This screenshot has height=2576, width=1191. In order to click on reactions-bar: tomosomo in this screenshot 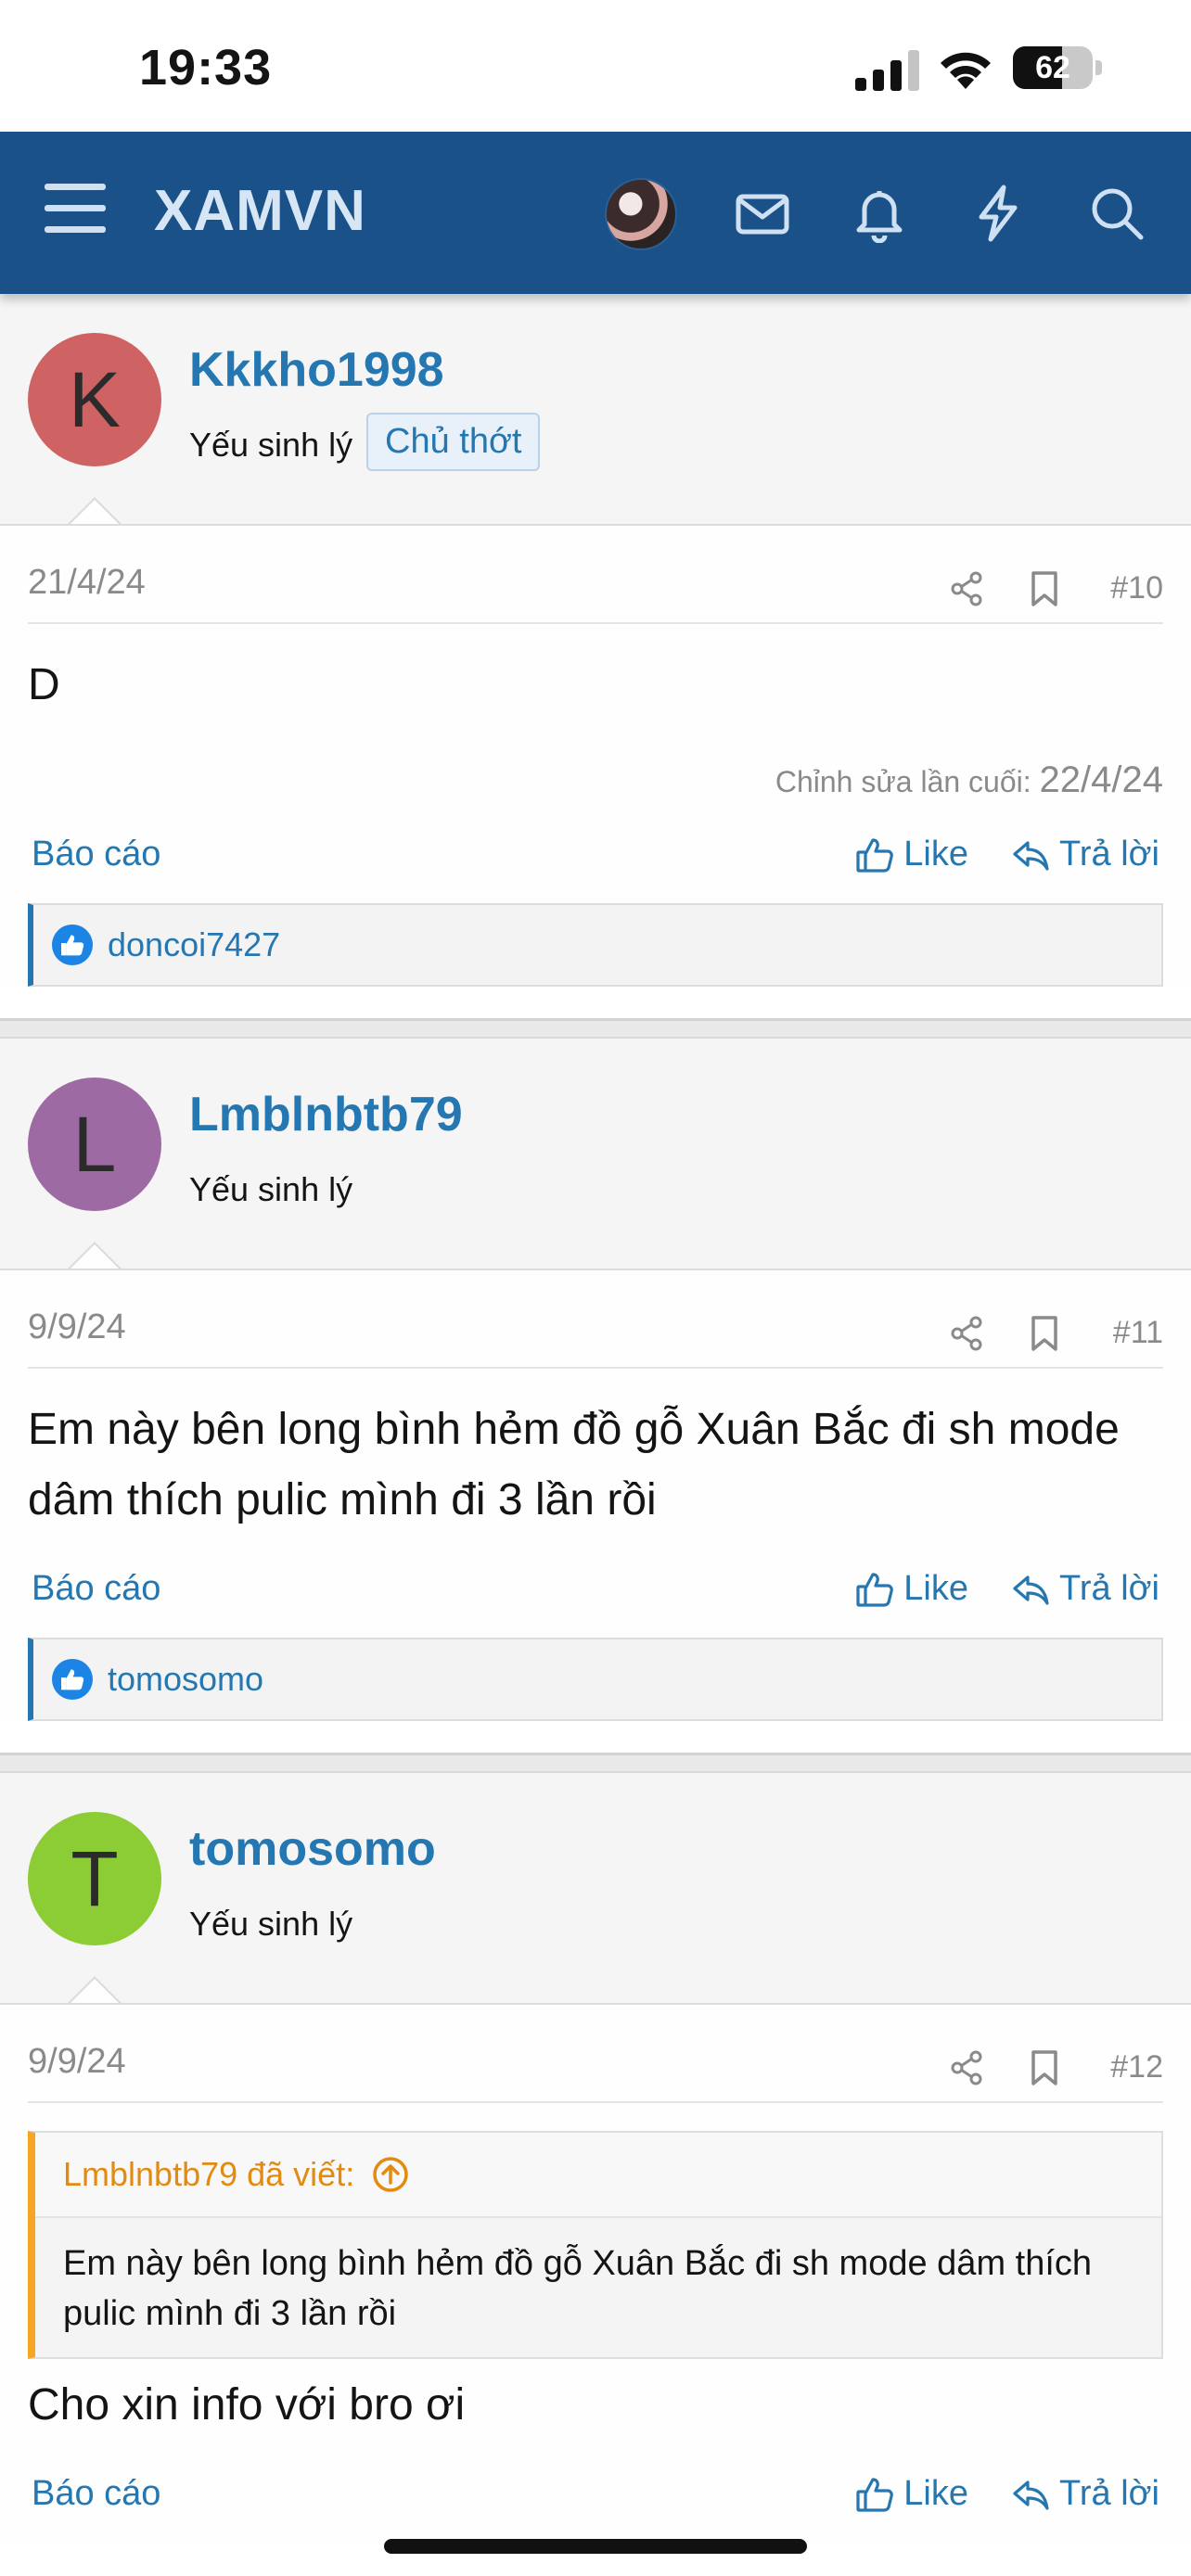, I will do `click(595, 1679)`.